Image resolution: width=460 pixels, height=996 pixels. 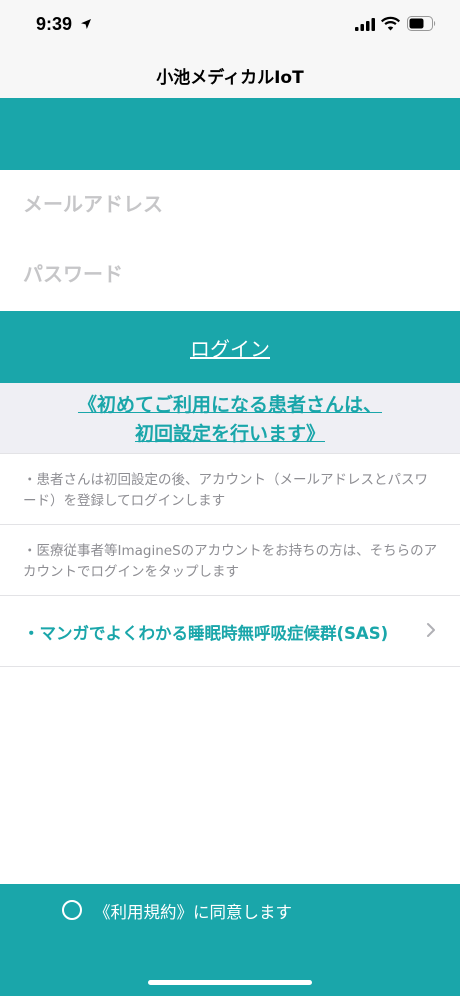 I want to click on radio-circle-icon, so click(x=72, y=910).